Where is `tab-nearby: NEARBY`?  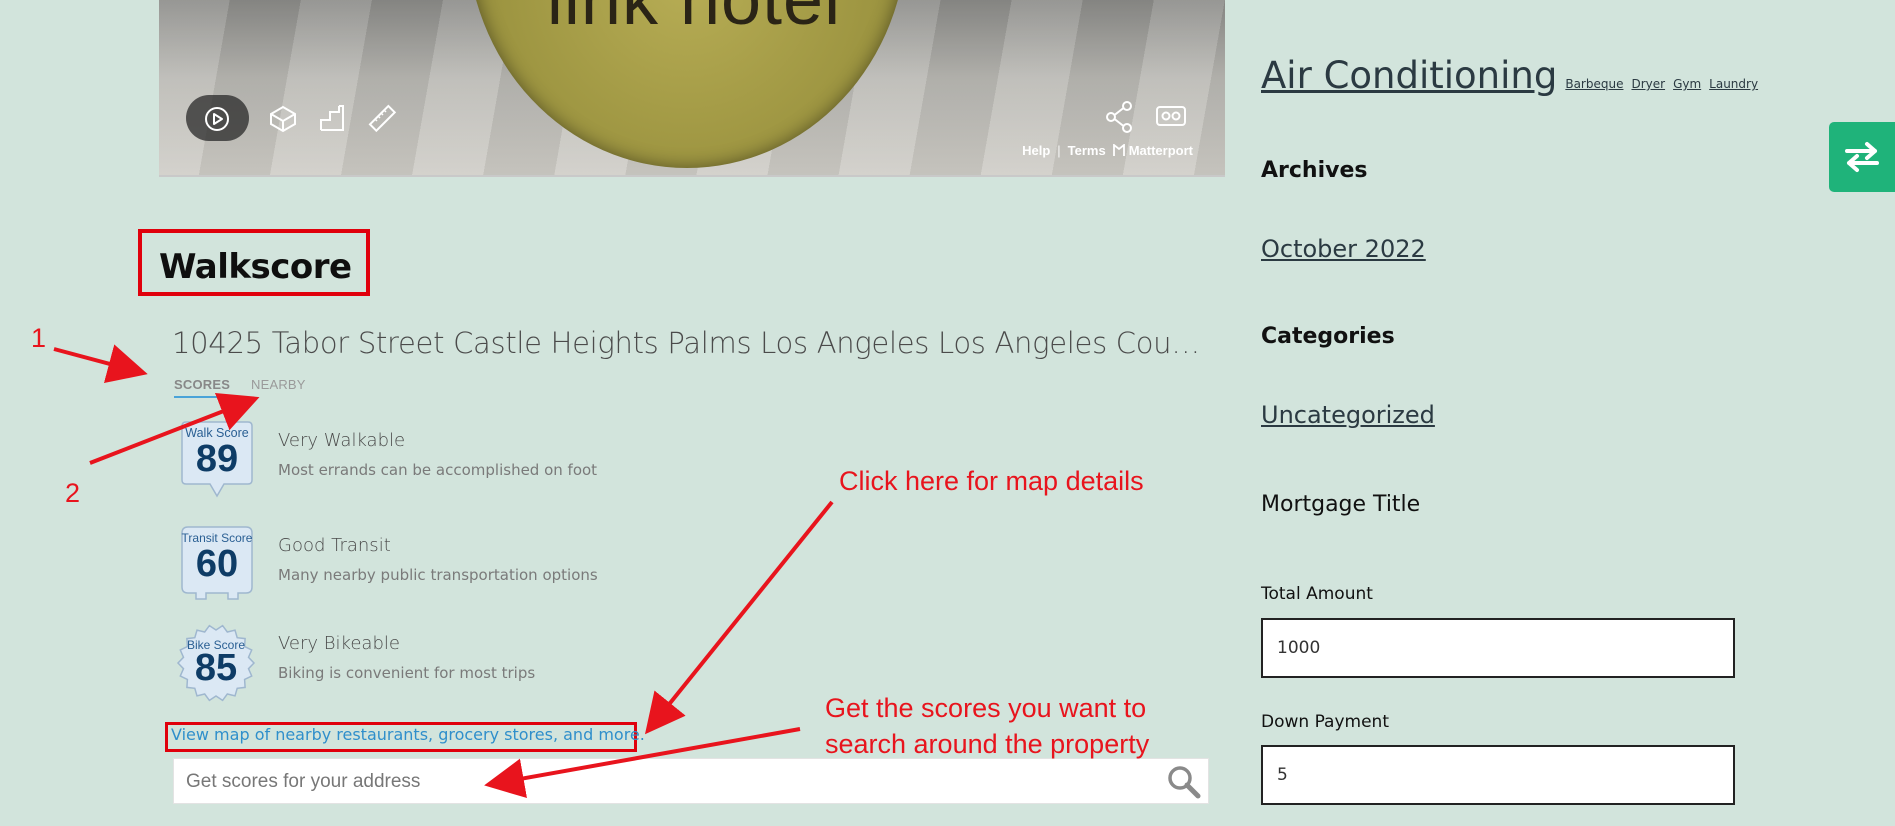 tab-nearby: NEARBY is located at coordinates (278, 384).